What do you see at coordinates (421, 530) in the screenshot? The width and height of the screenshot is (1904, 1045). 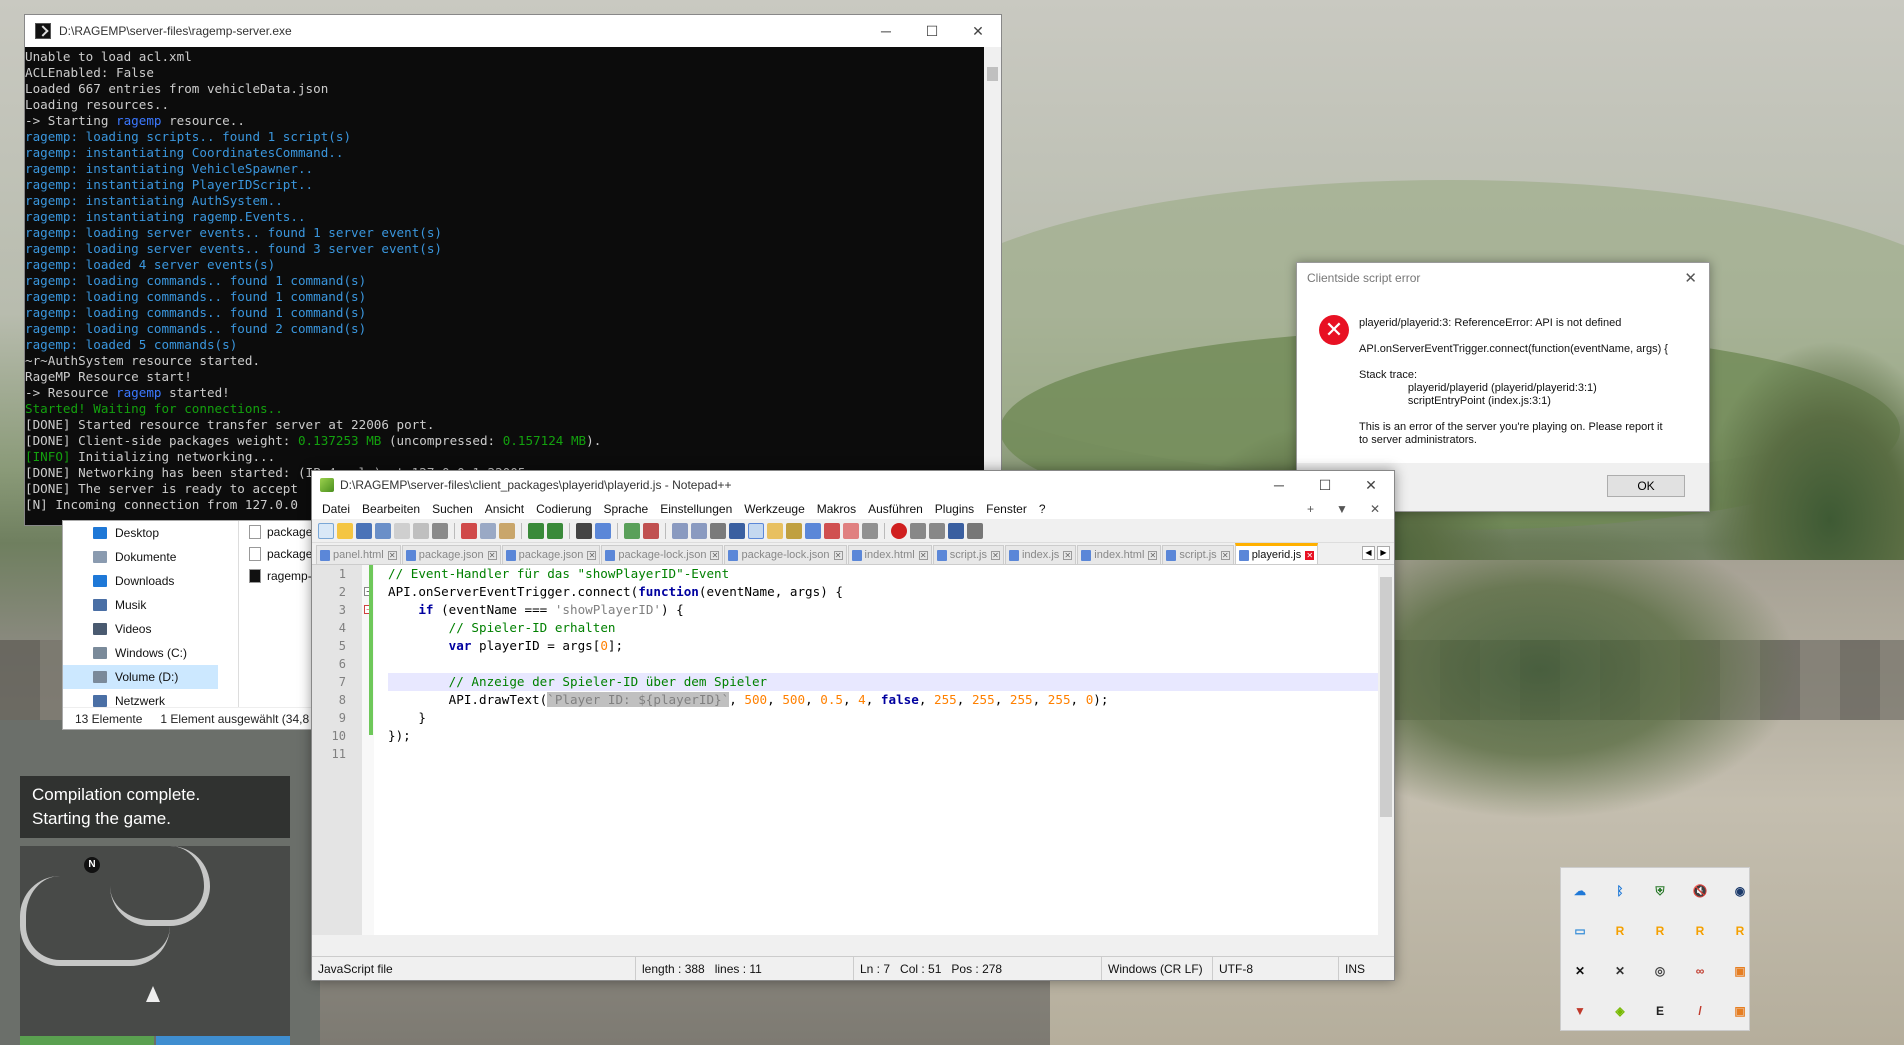 I see `close-all-icon` at bounding box center [421, 530].